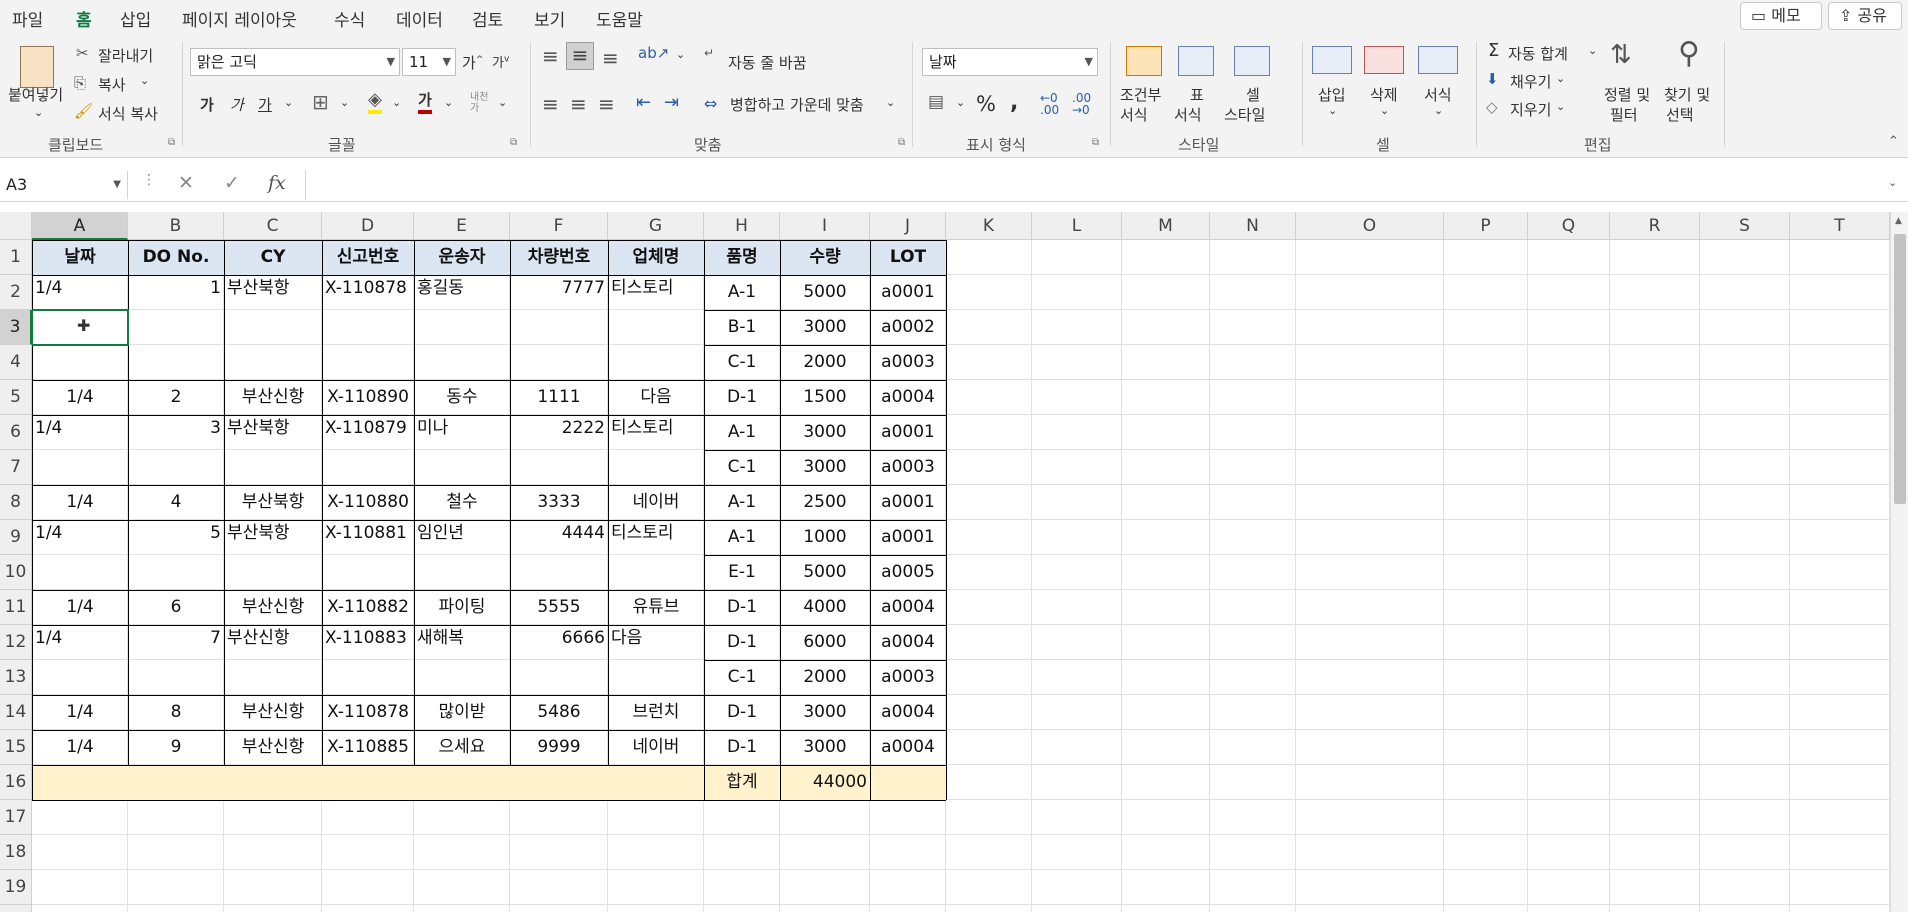  I want to click on merge-center-button: 병합하고 가운데 맞춤, so click(797, 104).